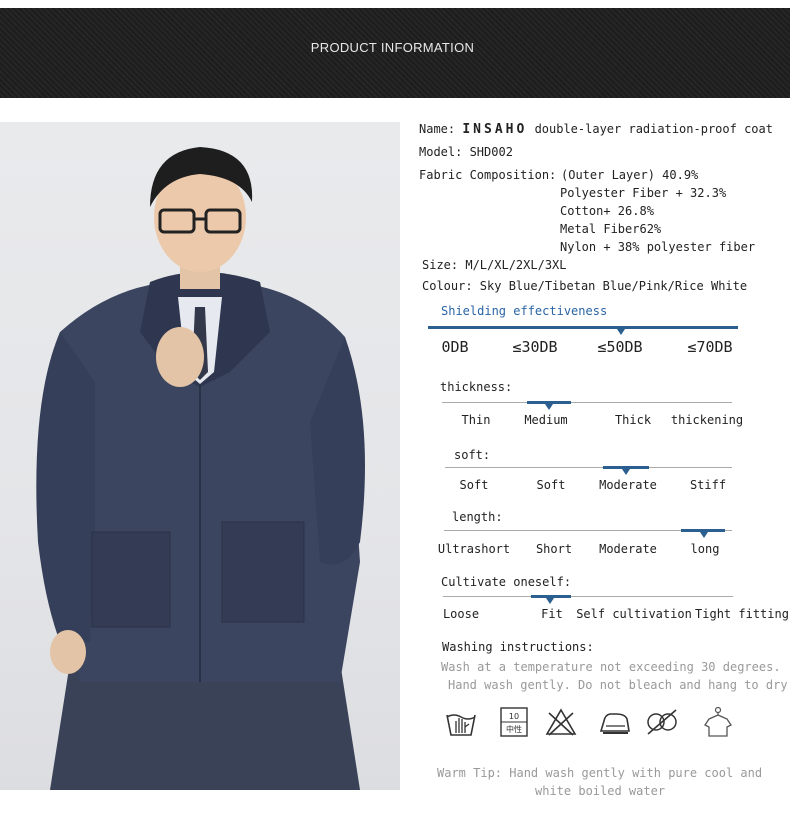 Image resolution: width=790 pixels, height=814 pixels. Describe the element at coordinates (392, 47) in the screenshot. I see `banner-title: PRODUCT INFORMATION` at that location.